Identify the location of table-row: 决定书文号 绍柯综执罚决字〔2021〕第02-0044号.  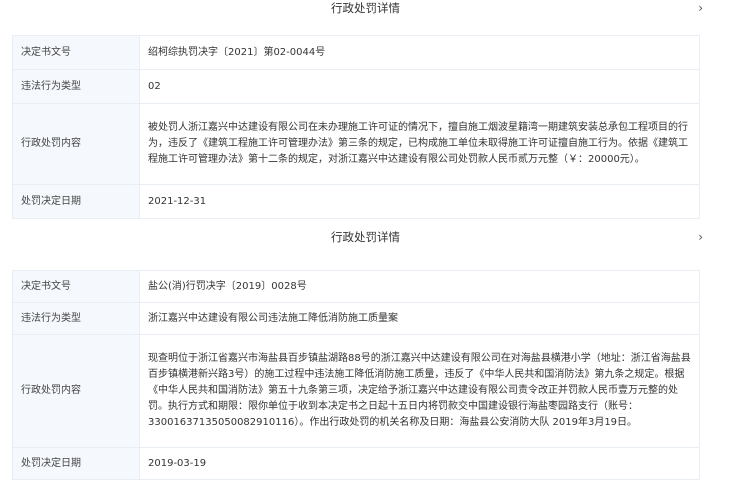
(356, 52).